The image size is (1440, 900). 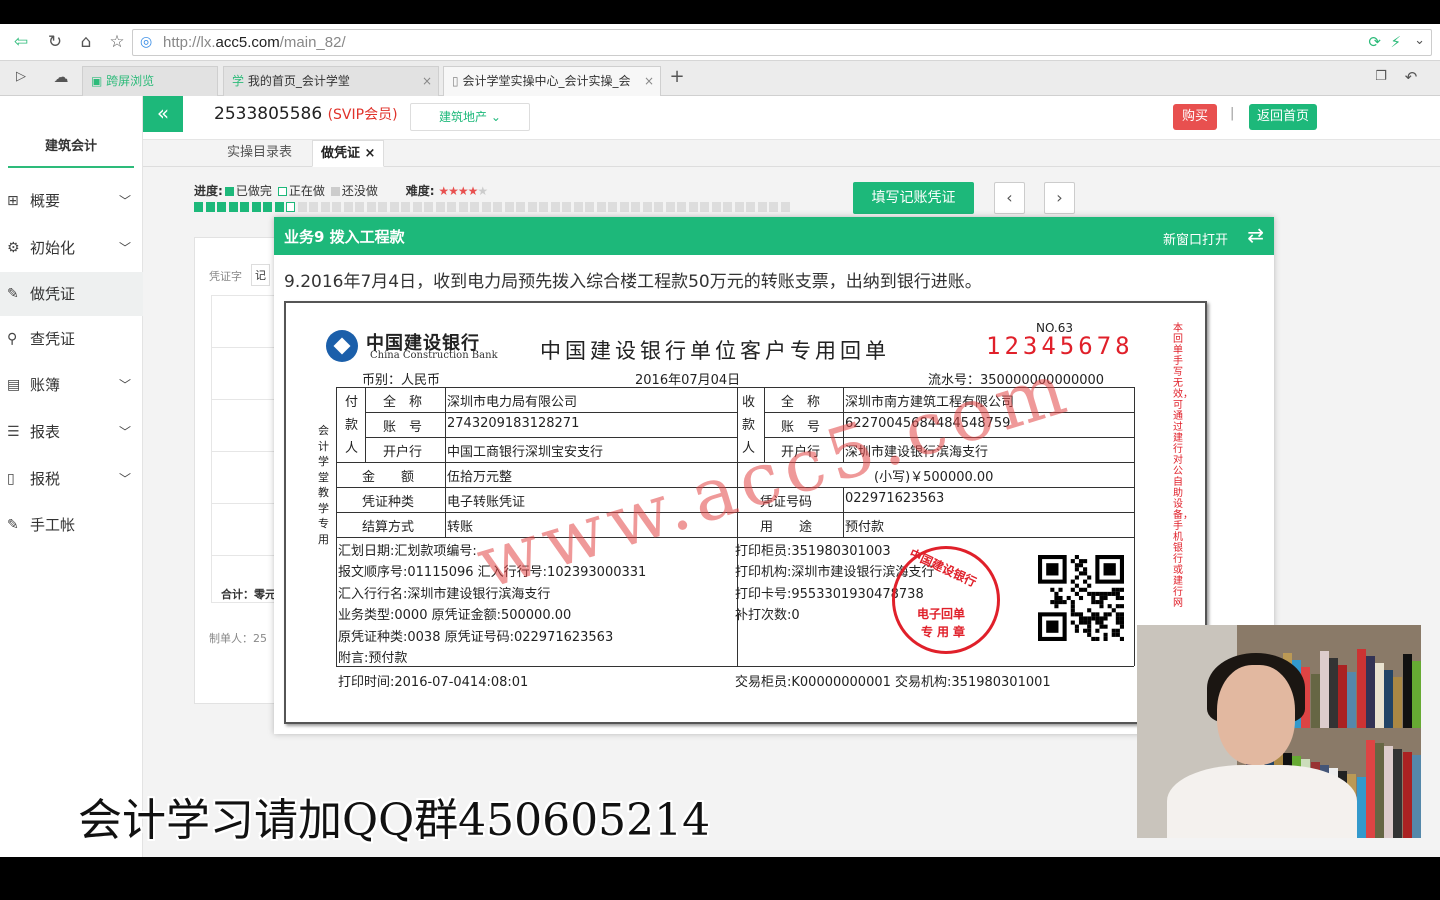 What do you see at coordinates (1195, 238) in the screenshot?
I see `open-new-window-link: 新窗口打开` at bounding box center [1195, 238].